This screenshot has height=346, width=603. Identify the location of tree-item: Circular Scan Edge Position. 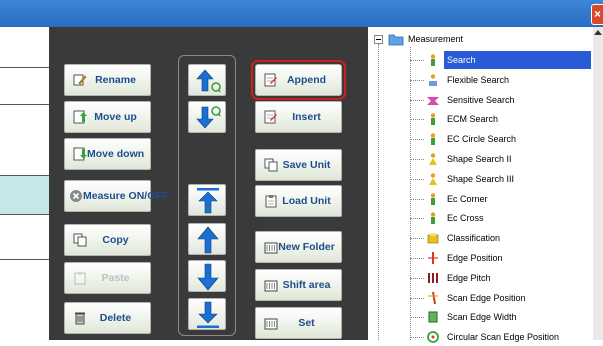
(508, 337).